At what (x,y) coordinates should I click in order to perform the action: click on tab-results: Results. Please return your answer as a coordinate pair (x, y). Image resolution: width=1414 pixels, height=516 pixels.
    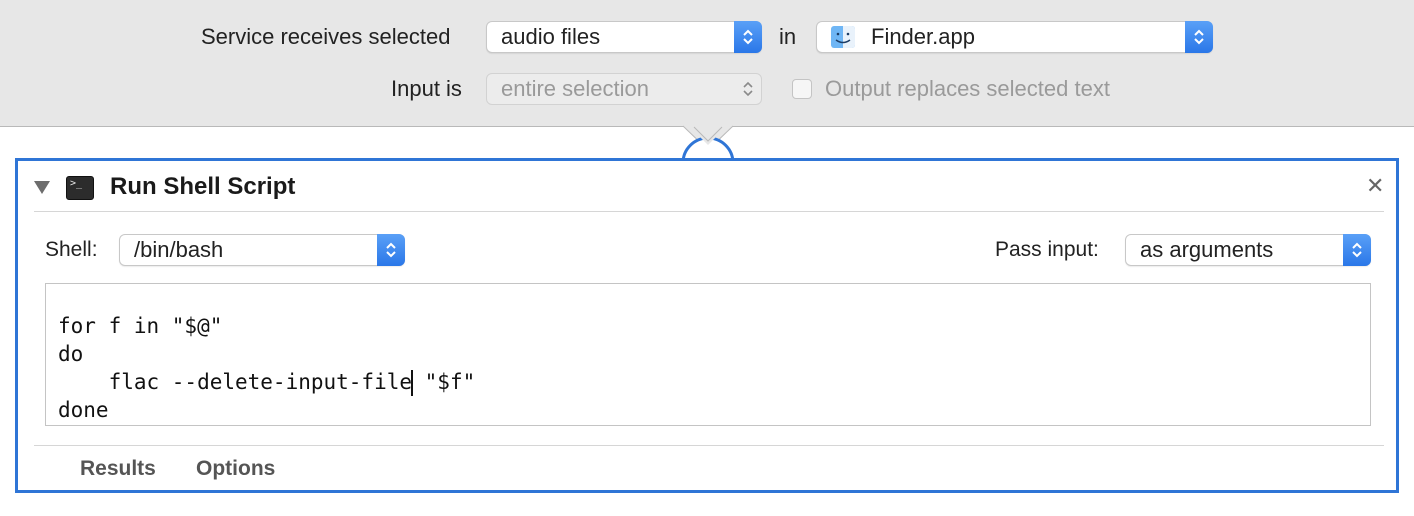
    Looking at the image, I should click on (118, 469).